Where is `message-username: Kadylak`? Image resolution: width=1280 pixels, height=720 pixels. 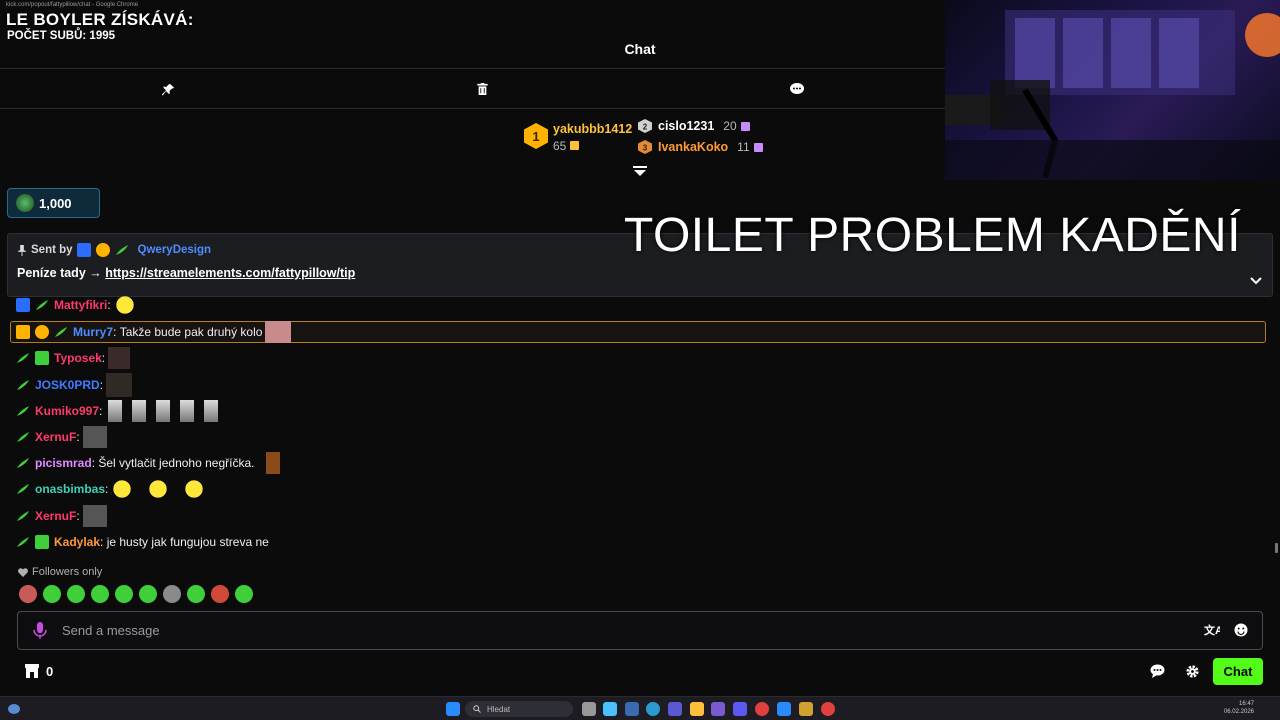 message-username: Kadylak is located at coordinates (77, 542).